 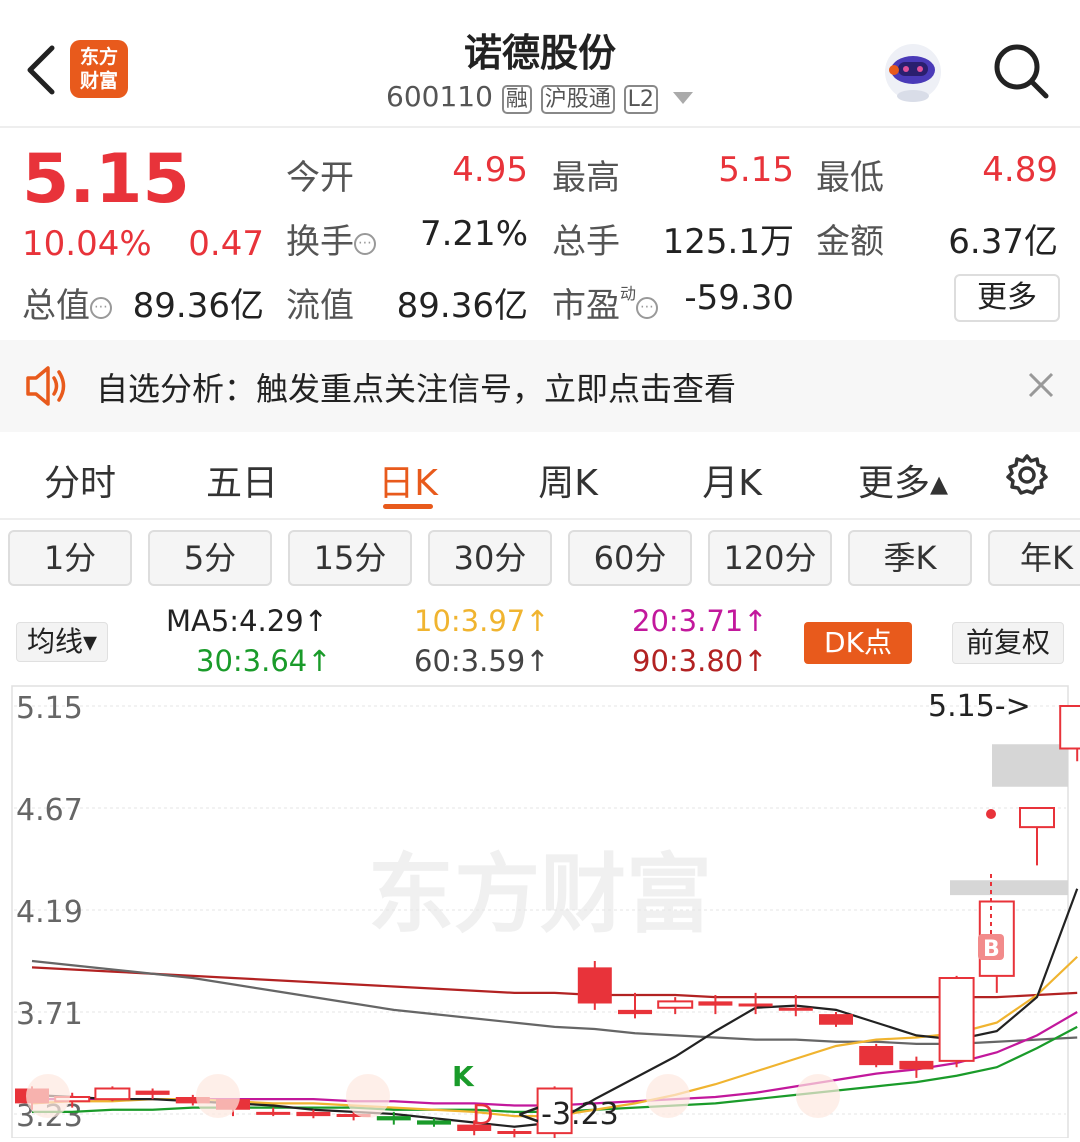 What do you see at coordinates (640, 99) in the screenshot?
I see `tag-level2: L2` at bounding box center [640, 99].